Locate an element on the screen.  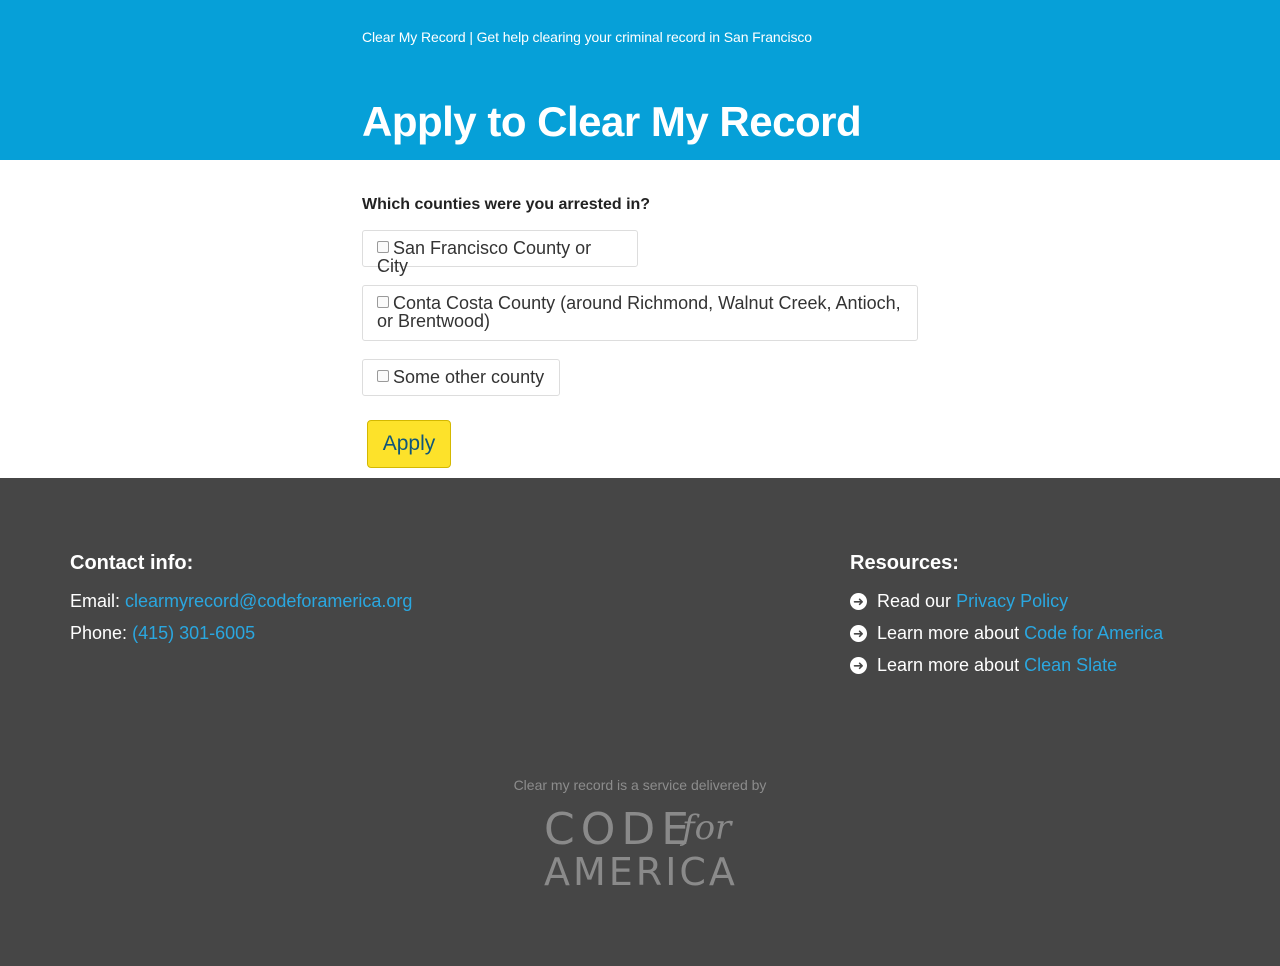
phone-line: Phone: (415) 301-6005 is located at coordinates (241, 633).